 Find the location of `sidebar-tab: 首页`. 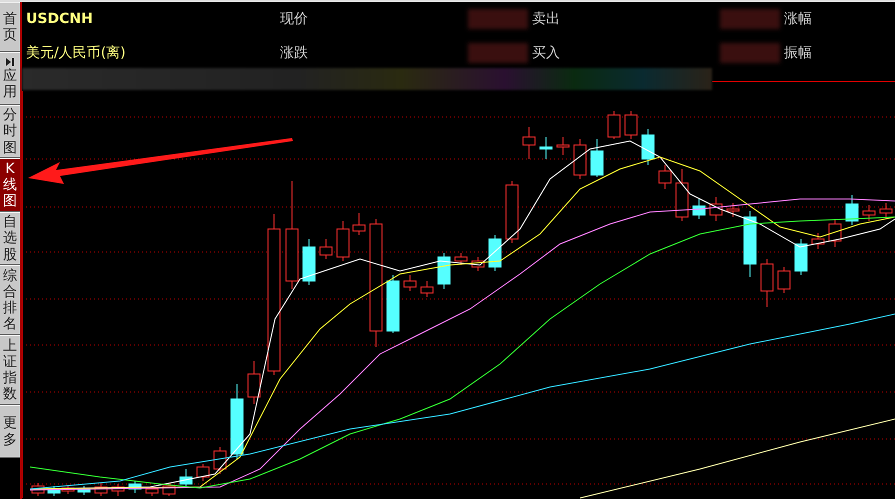

sidebar-tab: 首页 is located at coordinates (10, 27).